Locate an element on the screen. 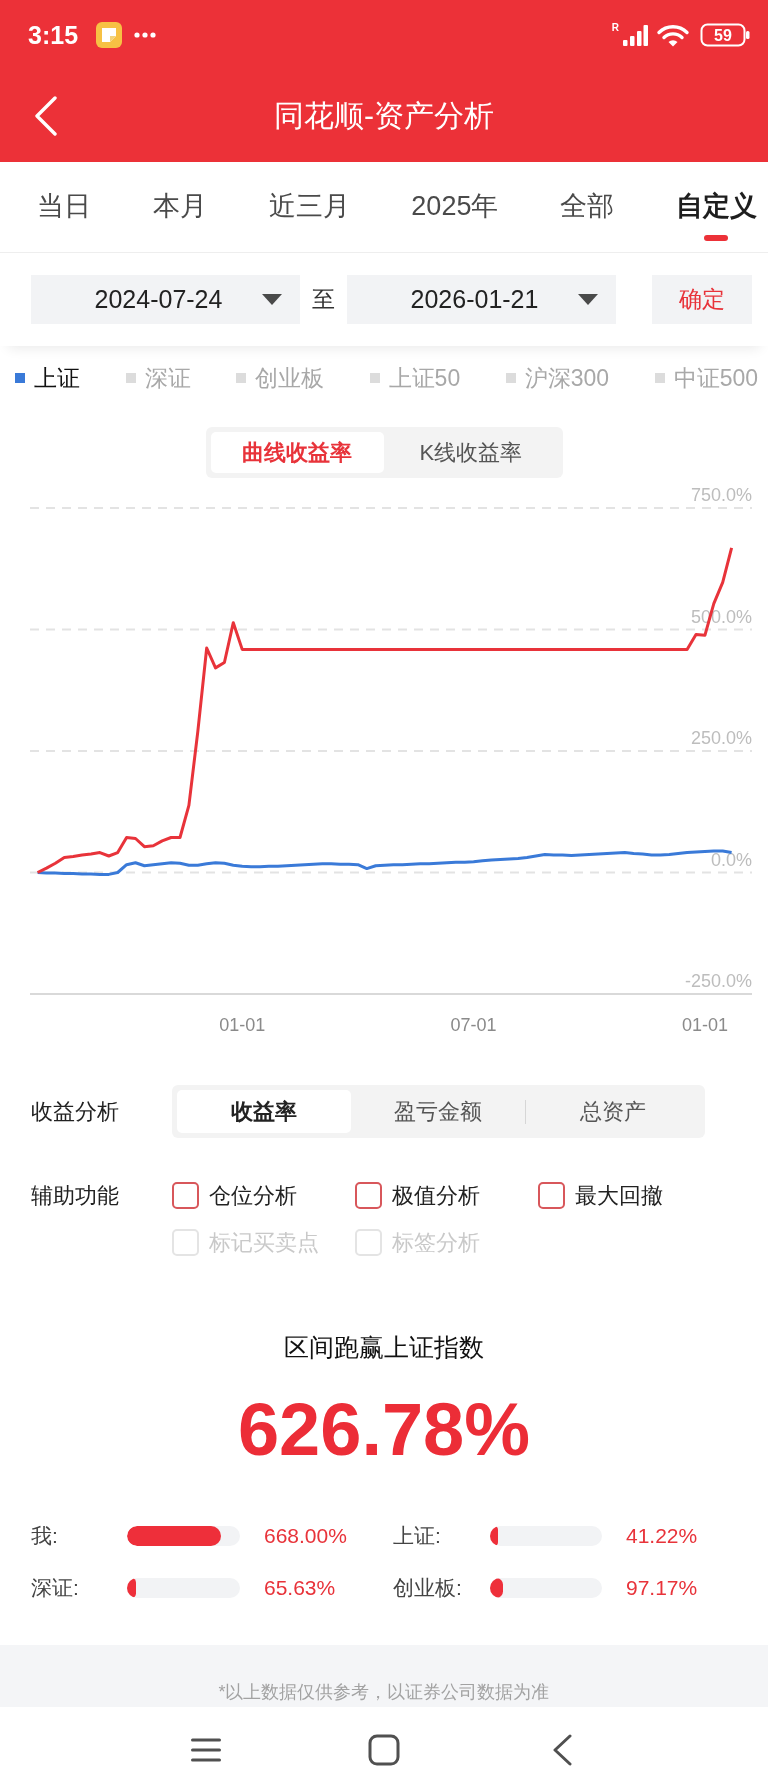 The height and width of the screenshot is (1792, 768). period-tab: 自定义 is located at coordinates (716, 216).